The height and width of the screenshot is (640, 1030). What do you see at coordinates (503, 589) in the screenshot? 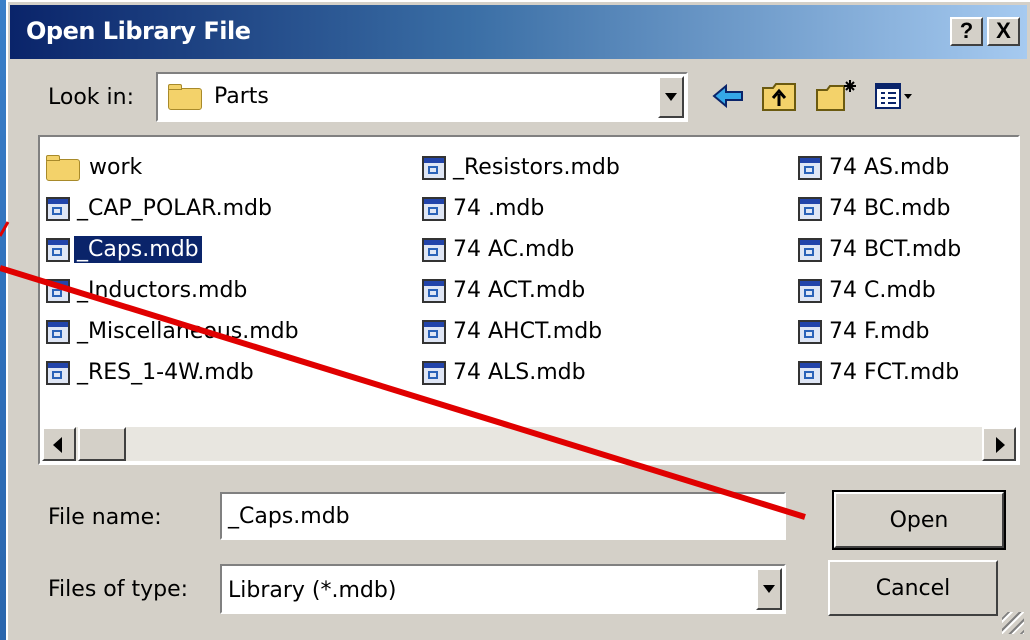
I see `files-of-type-combo: Library (*.mdb)` at bounding box center [503, 589].